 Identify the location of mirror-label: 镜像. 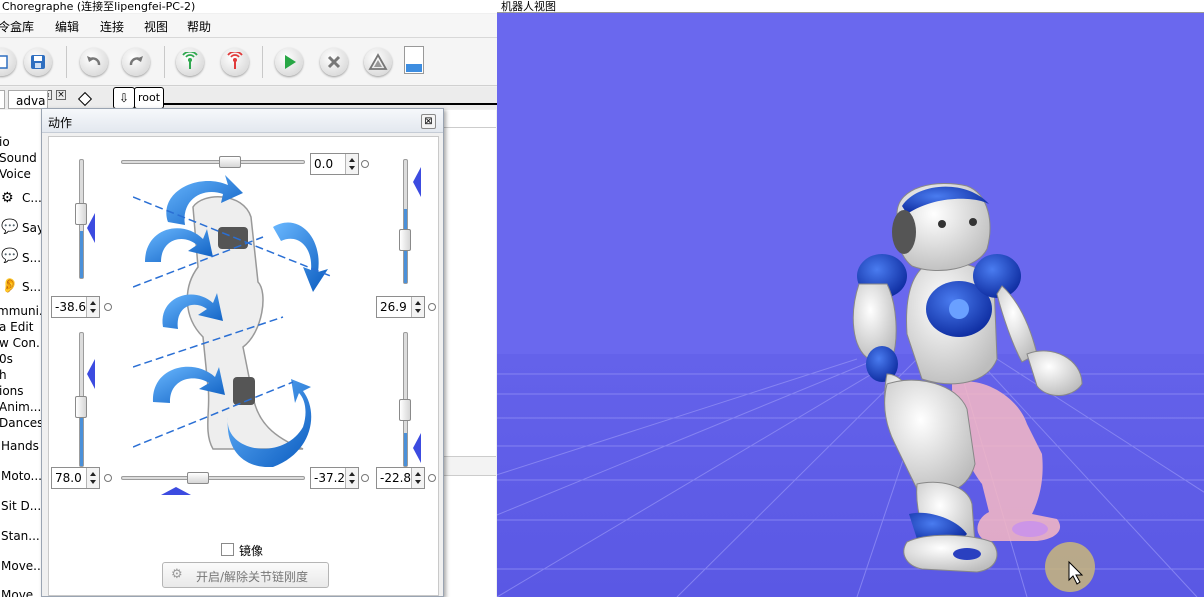
(251, 551).